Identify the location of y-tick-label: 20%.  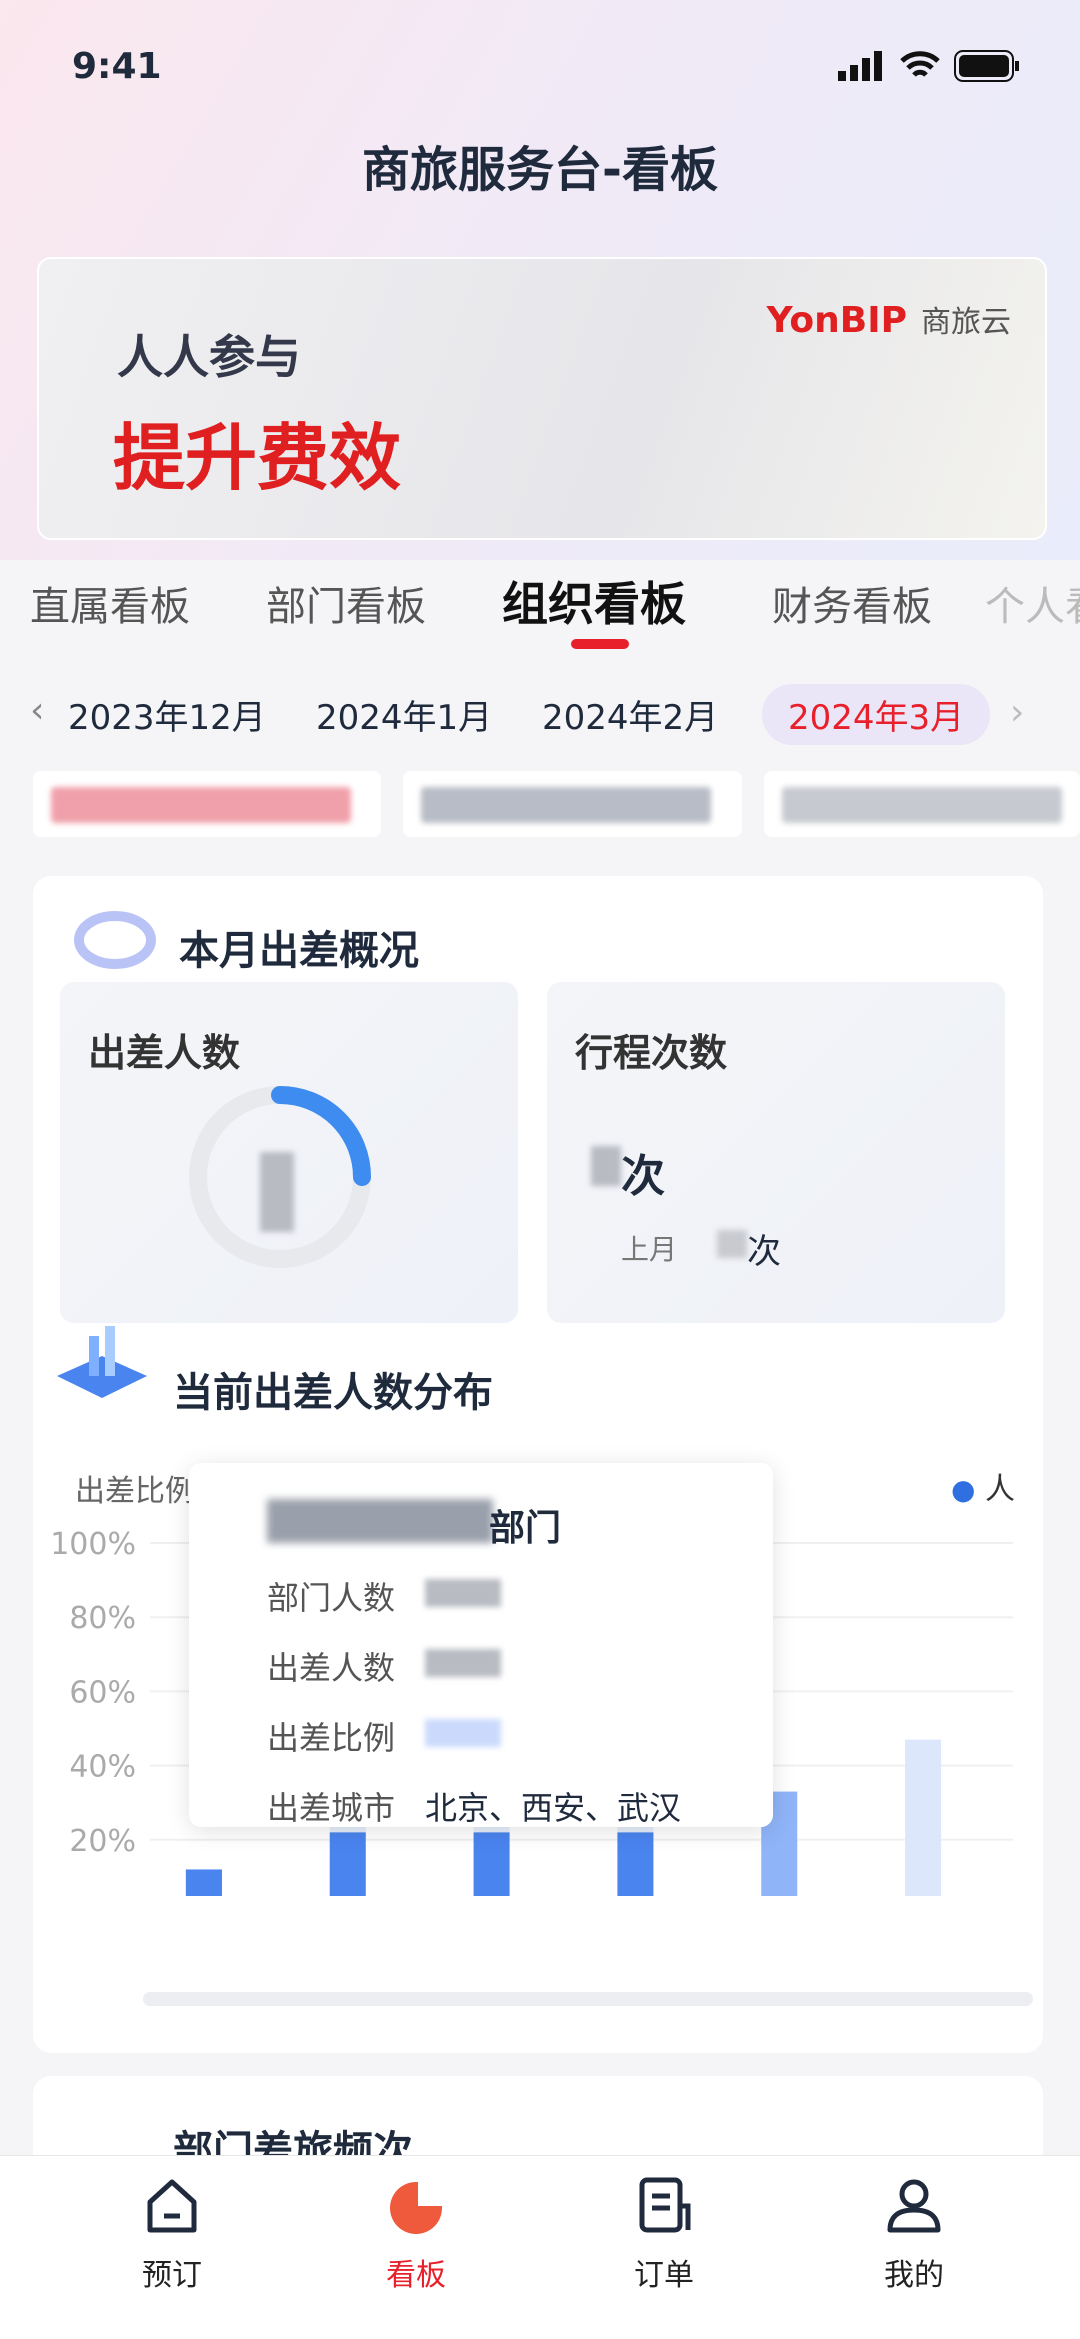
(102, 1841).